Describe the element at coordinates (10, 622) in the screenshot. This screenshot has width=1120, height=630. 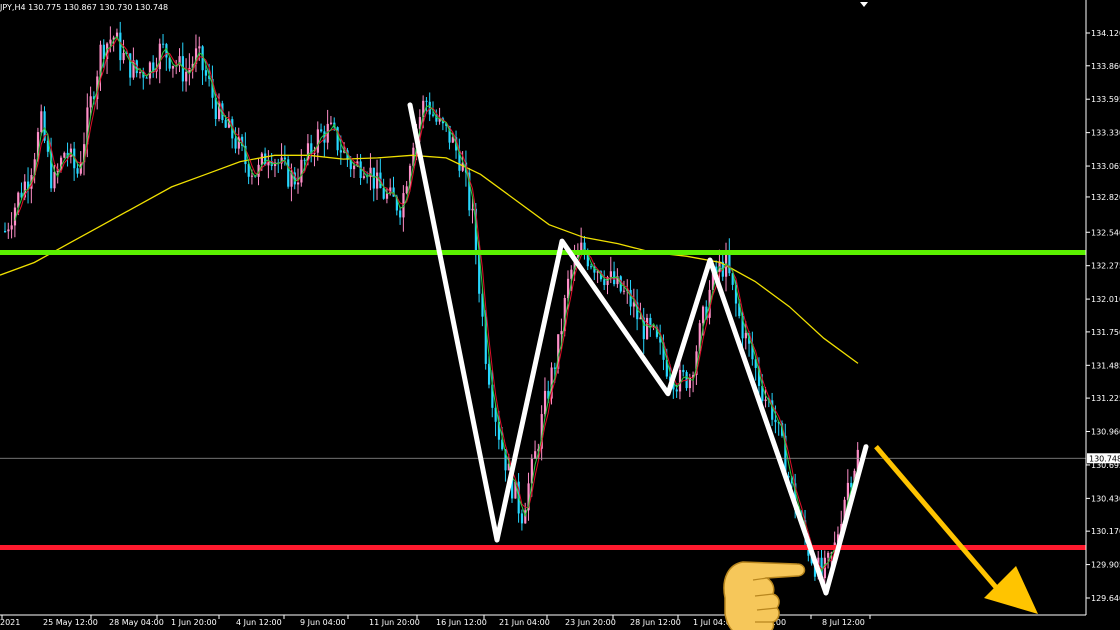
I see `x-tick-label: 2021` at that location.